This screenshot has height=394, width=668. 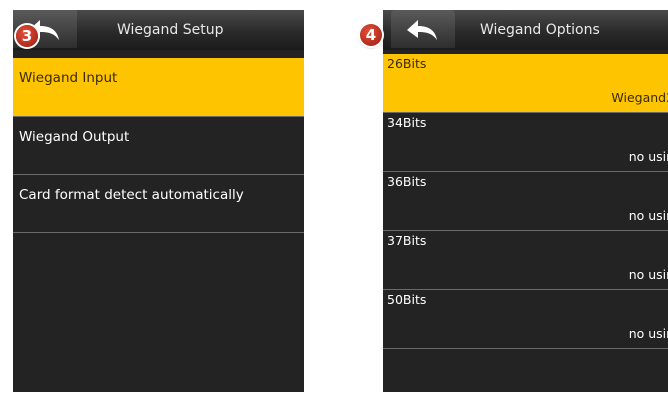 What do you see at coordinates (158, 87) in the screenshot?
I see `menu-item-wiegand-input: Wiegand Input` at bounding box center [158, 87].